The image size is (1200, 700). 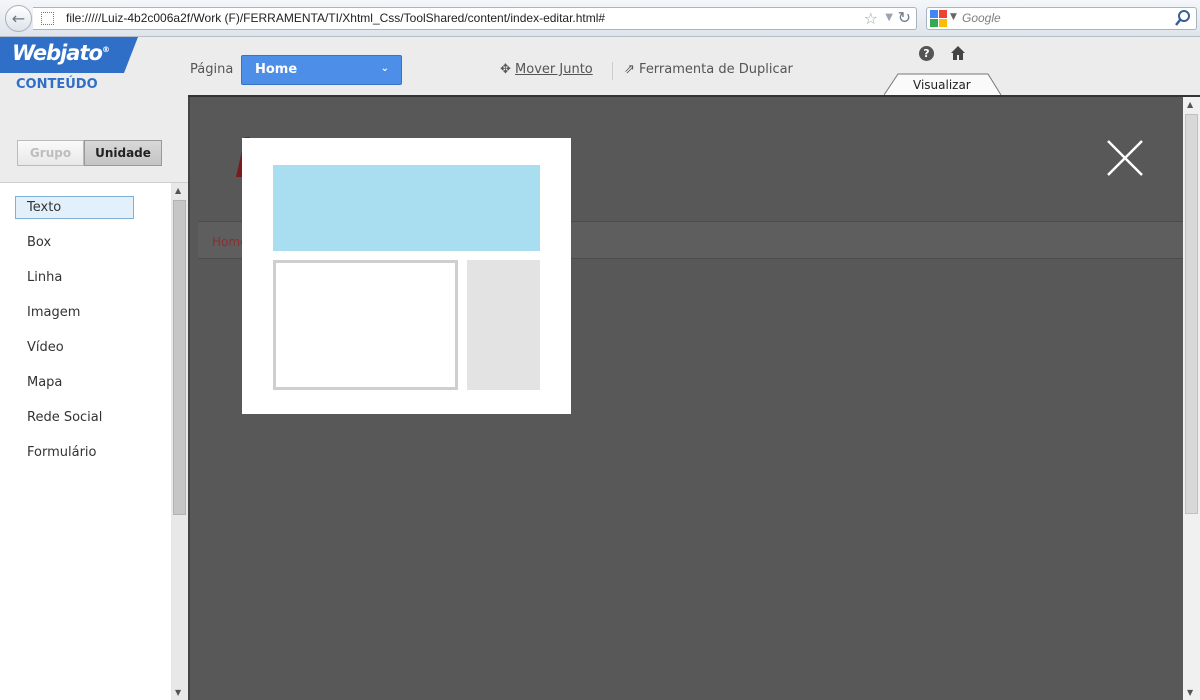 What do you see at coordinates (942, 85) in the screenshot?
I see `preview-tab-label: Visualizar` at bounding box center [942, 85].